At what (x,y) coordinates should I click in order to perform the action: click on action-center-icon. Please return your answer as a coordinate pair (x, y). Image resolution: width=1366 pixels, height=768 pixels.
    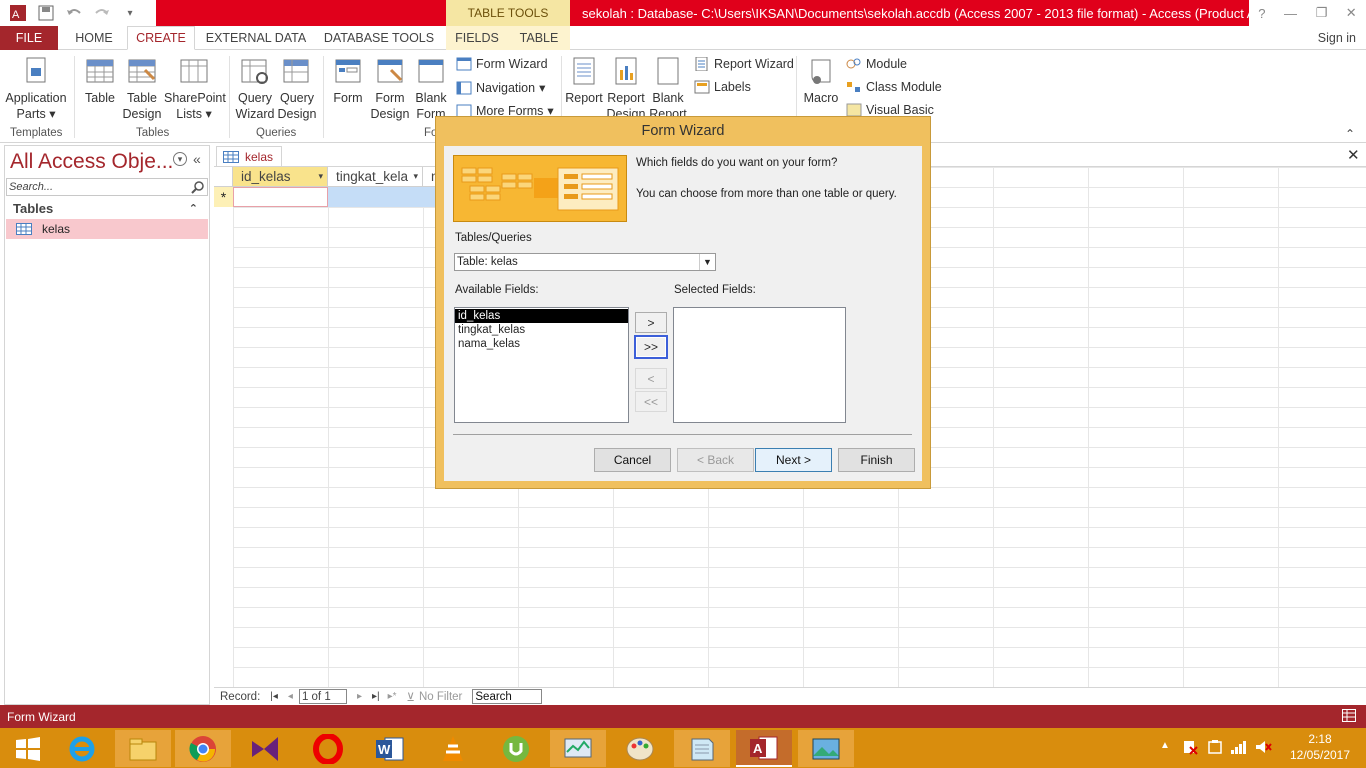
    Looking at the image, I should click on (1190, 748).